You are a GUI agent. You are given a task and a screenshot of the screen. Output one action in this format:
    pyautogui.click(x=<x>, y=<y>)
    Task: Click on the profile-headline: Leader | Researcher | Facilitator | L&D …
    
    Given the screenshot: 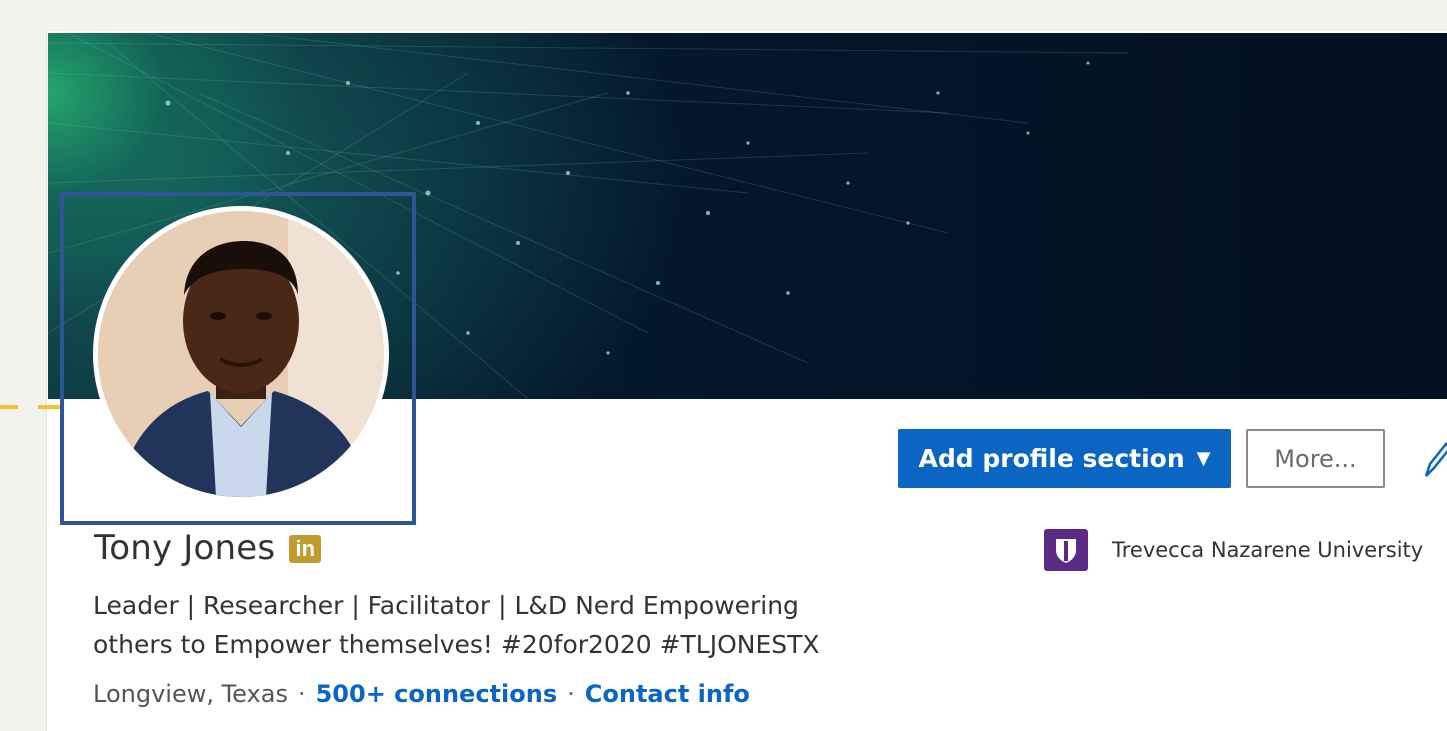 What is the action you would take?
    pyautogui.click(x=543, y=625)
    